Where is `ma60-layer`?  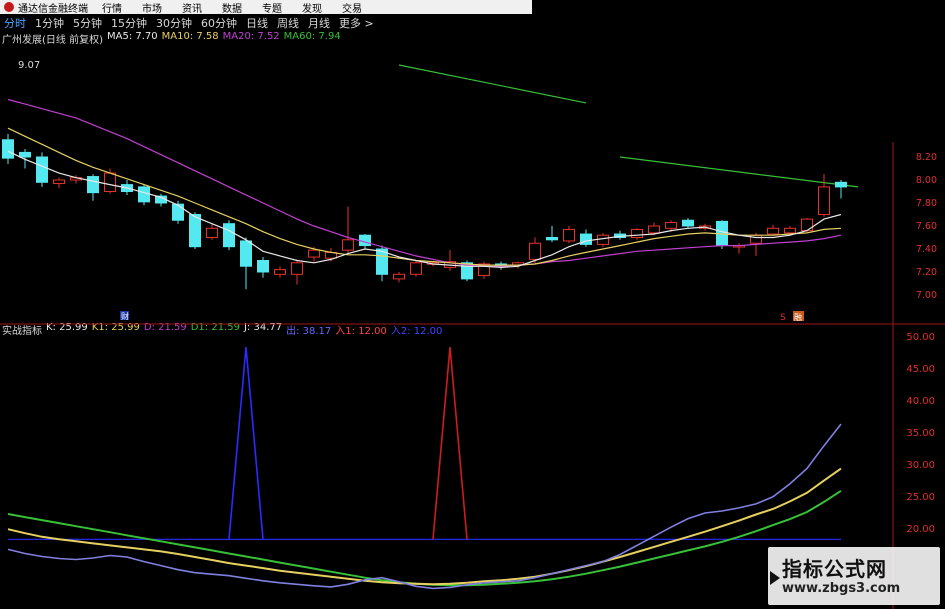 ma60-layer is located at coordinates (628, 126).